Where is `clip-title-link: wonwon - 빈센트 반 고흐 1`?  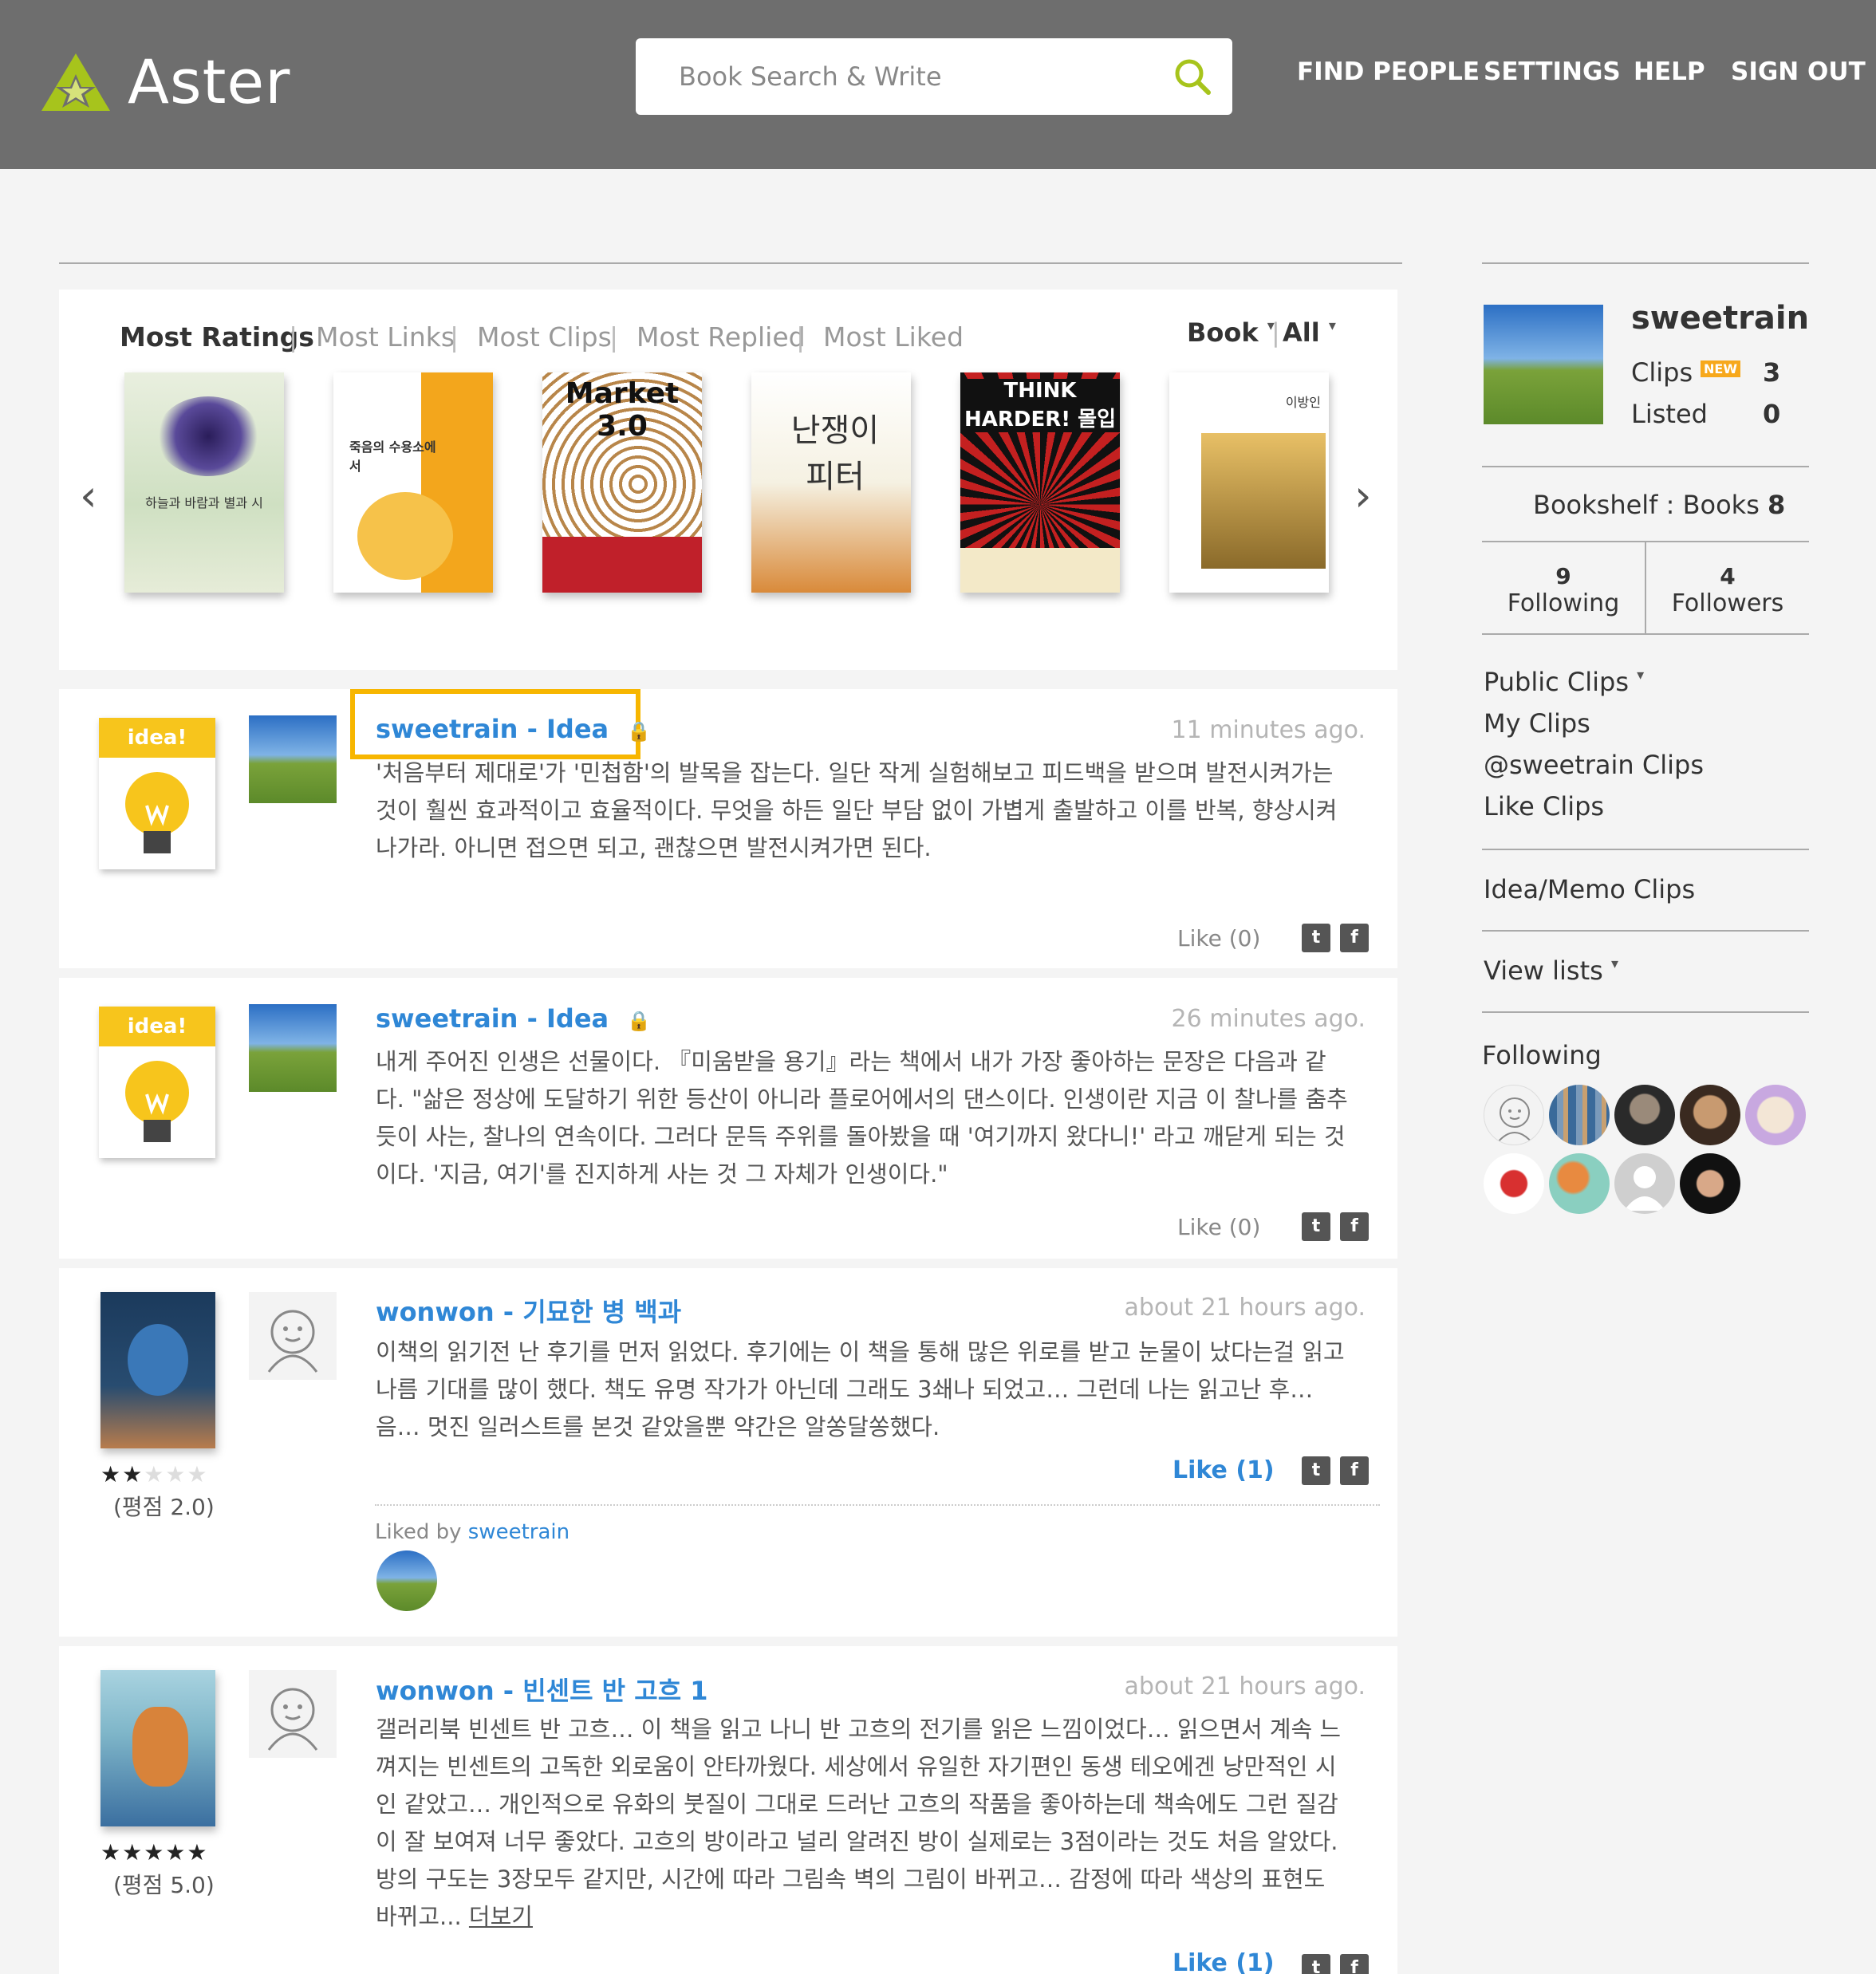
clip-title-link: wonwon - 빈센트 반 고흐 1 is located at coordinates (542, 1690).